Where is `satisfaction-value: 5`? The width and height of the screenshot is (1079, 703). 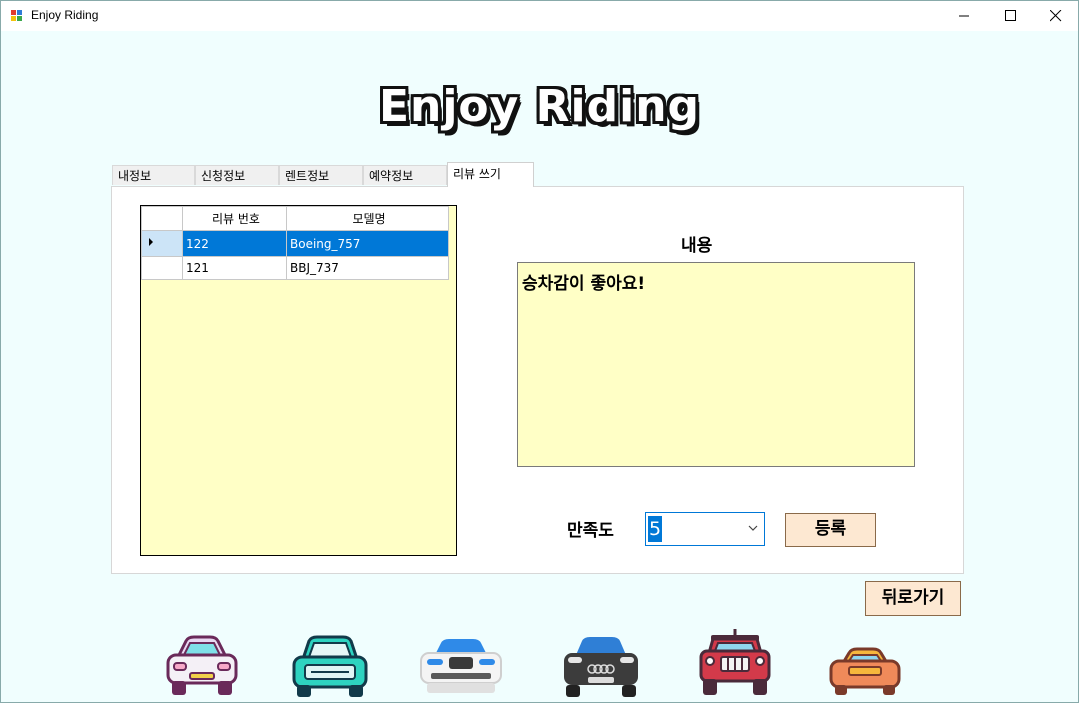 satisfaction-value: 5 is located at coordinates (655, 529).